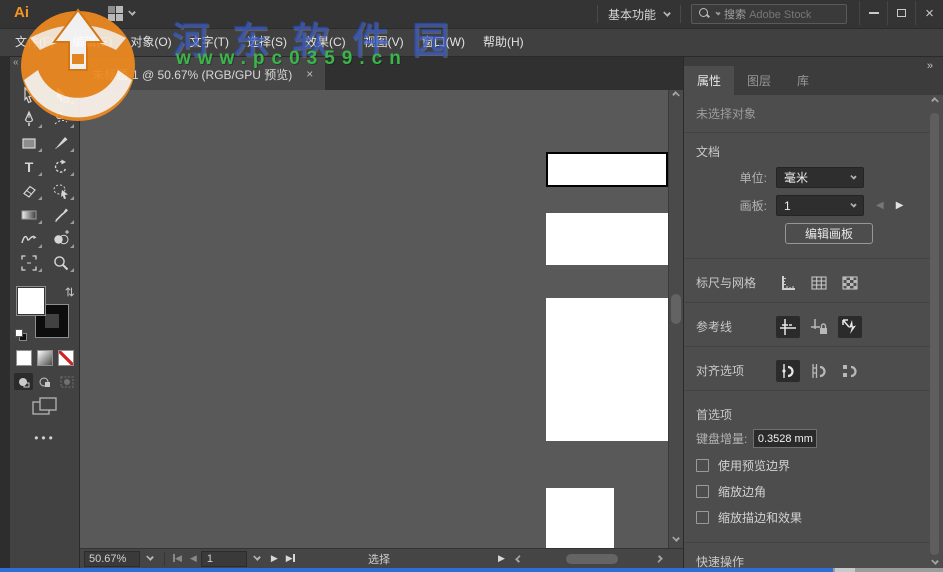 This screenshot has width=943, height=572. Describe the element at coordinates (929, 13) in the screenshot. I see `close-button: ×` at that location.